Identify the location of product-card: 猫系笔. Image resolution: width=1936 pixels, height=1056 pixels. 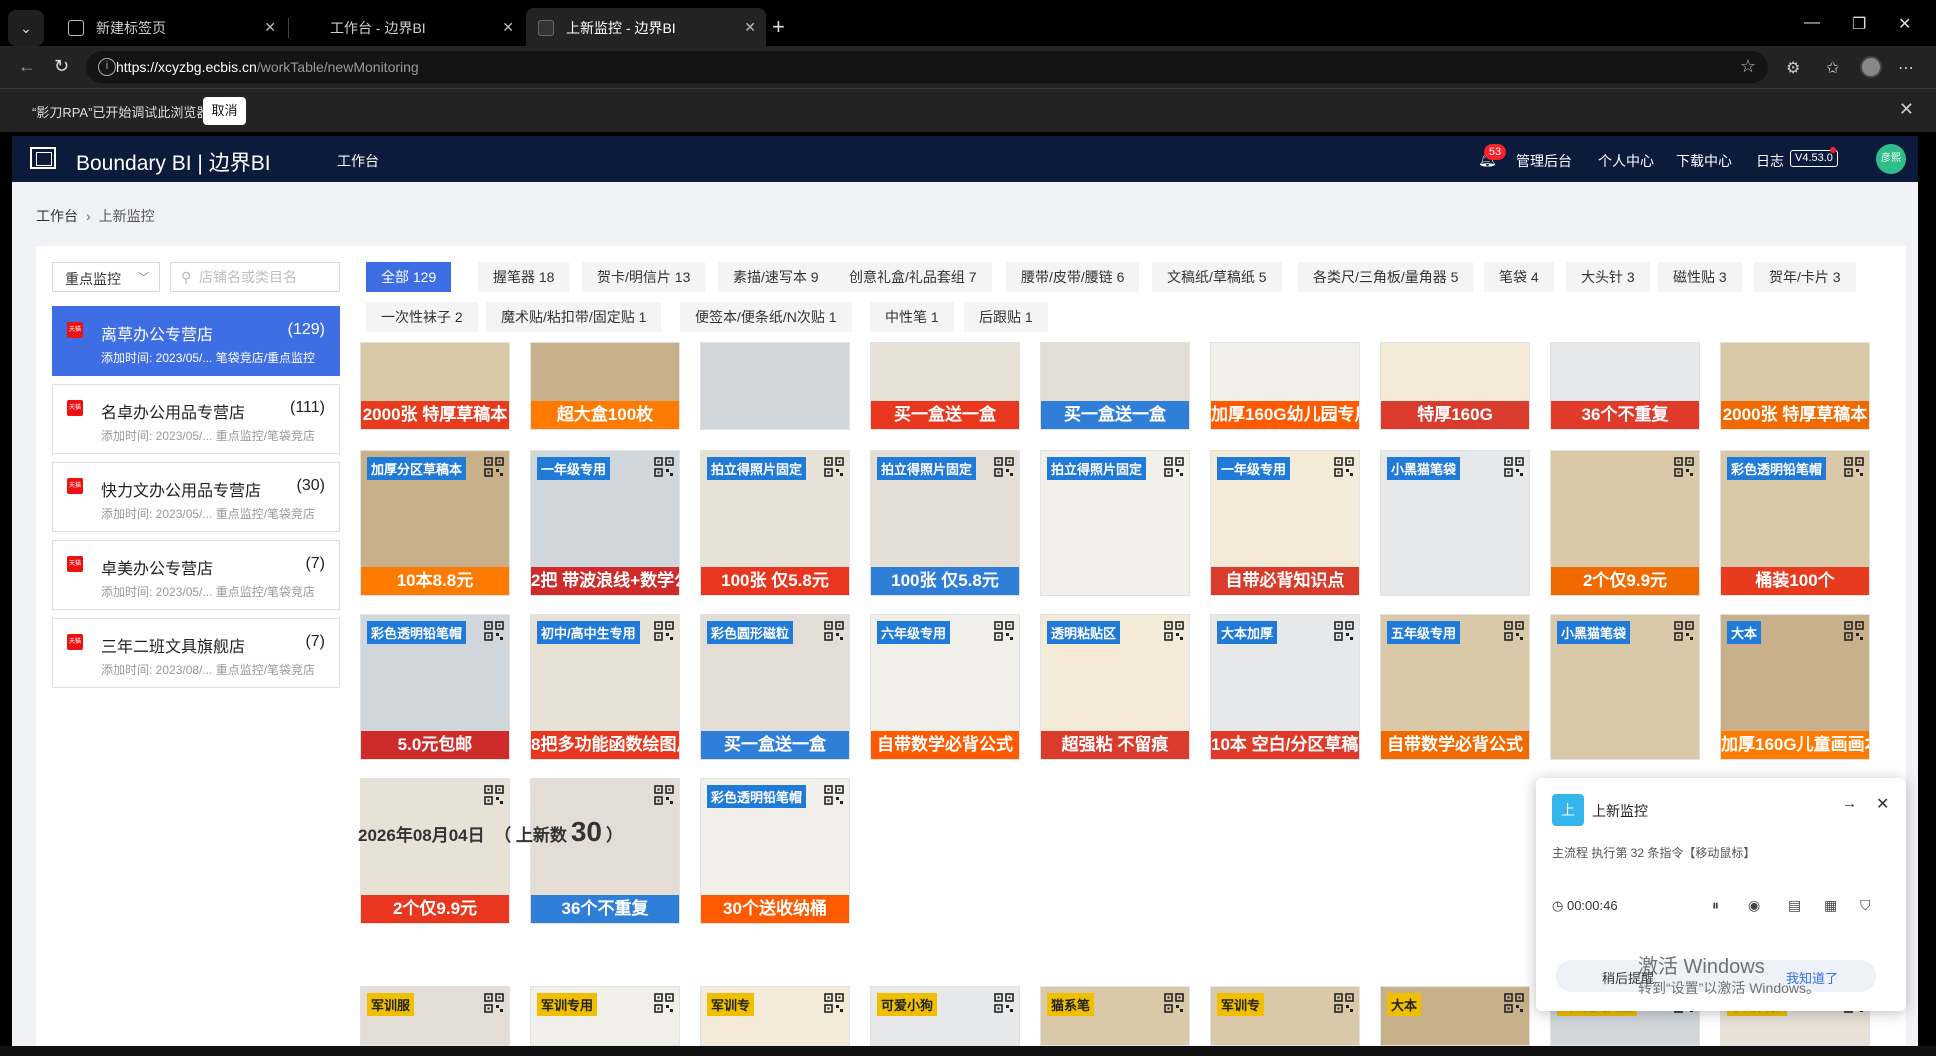
(1115, 1016).